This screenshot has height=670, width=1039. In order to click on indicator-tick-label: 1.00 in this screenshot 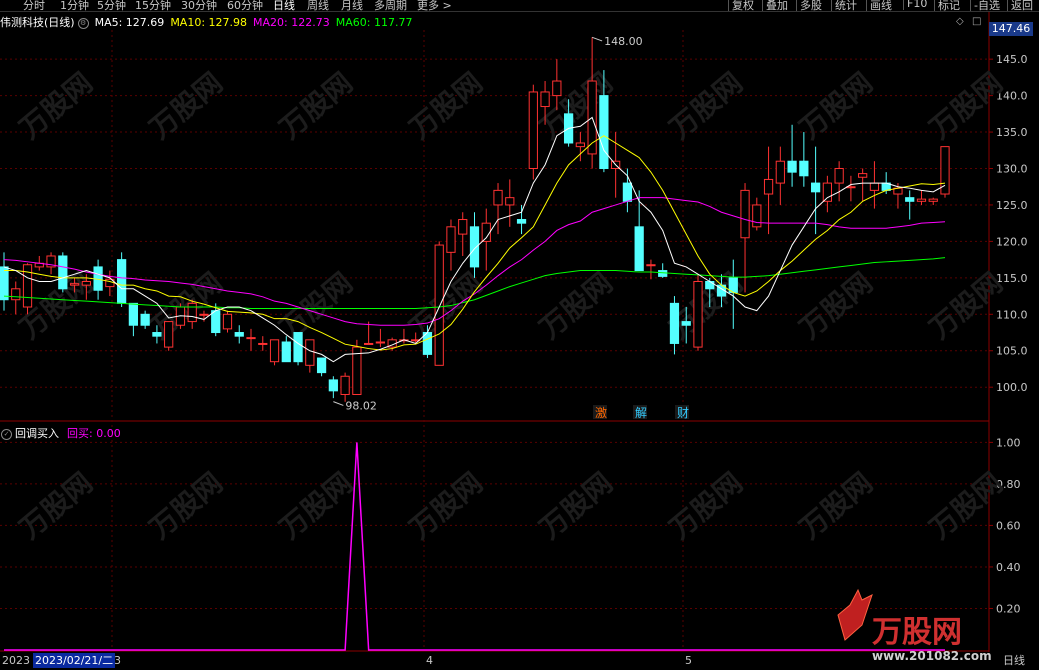, I will do `click(1008, 442)`.